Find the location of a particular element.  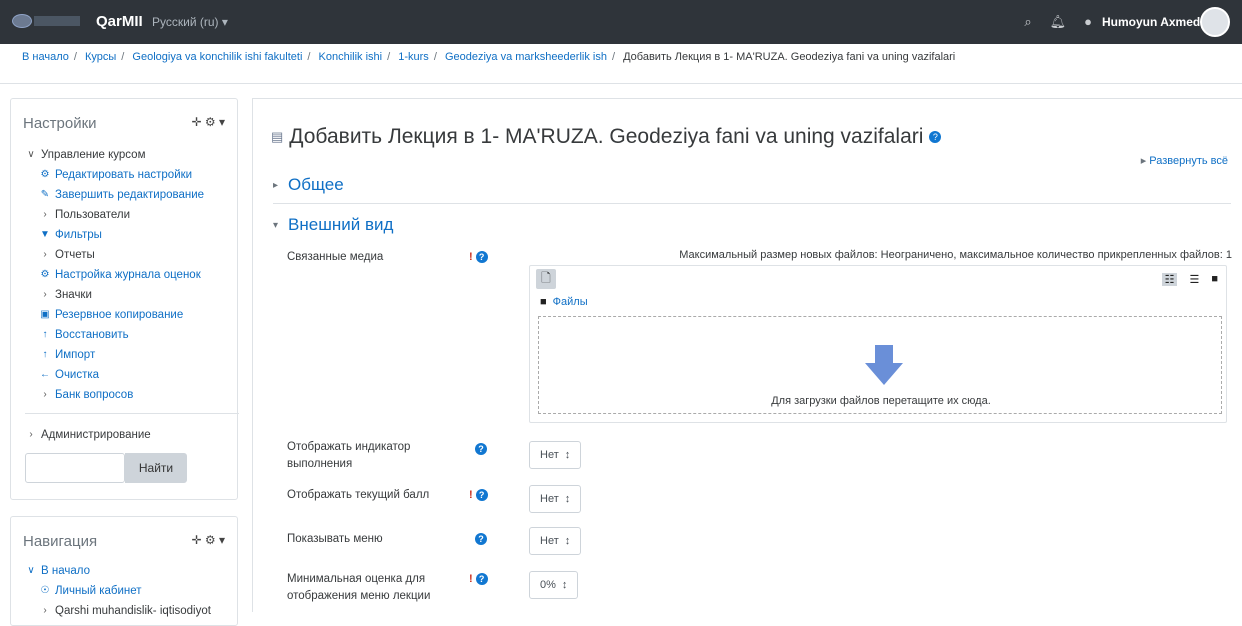

linked-media-label: Связанные медиа is located at coordinates (335, 257).